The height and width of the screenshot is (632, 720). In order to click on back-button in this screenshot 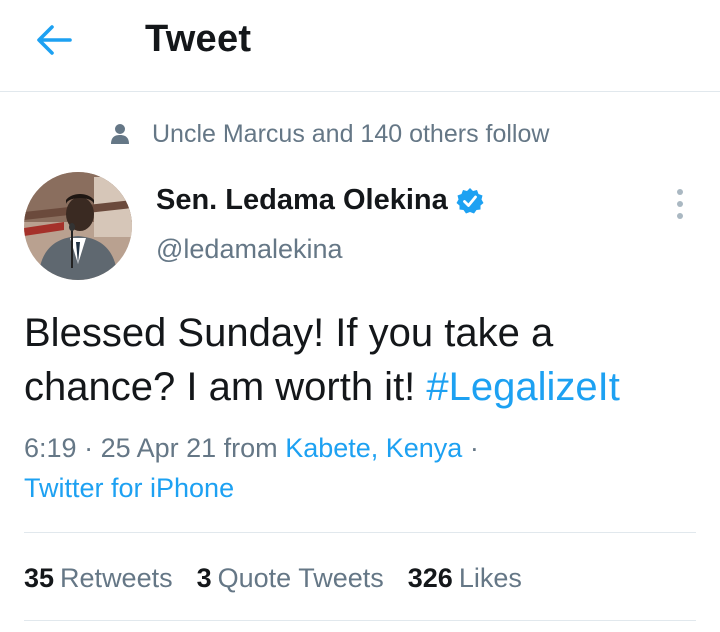, I will do `click(54, 40)`.